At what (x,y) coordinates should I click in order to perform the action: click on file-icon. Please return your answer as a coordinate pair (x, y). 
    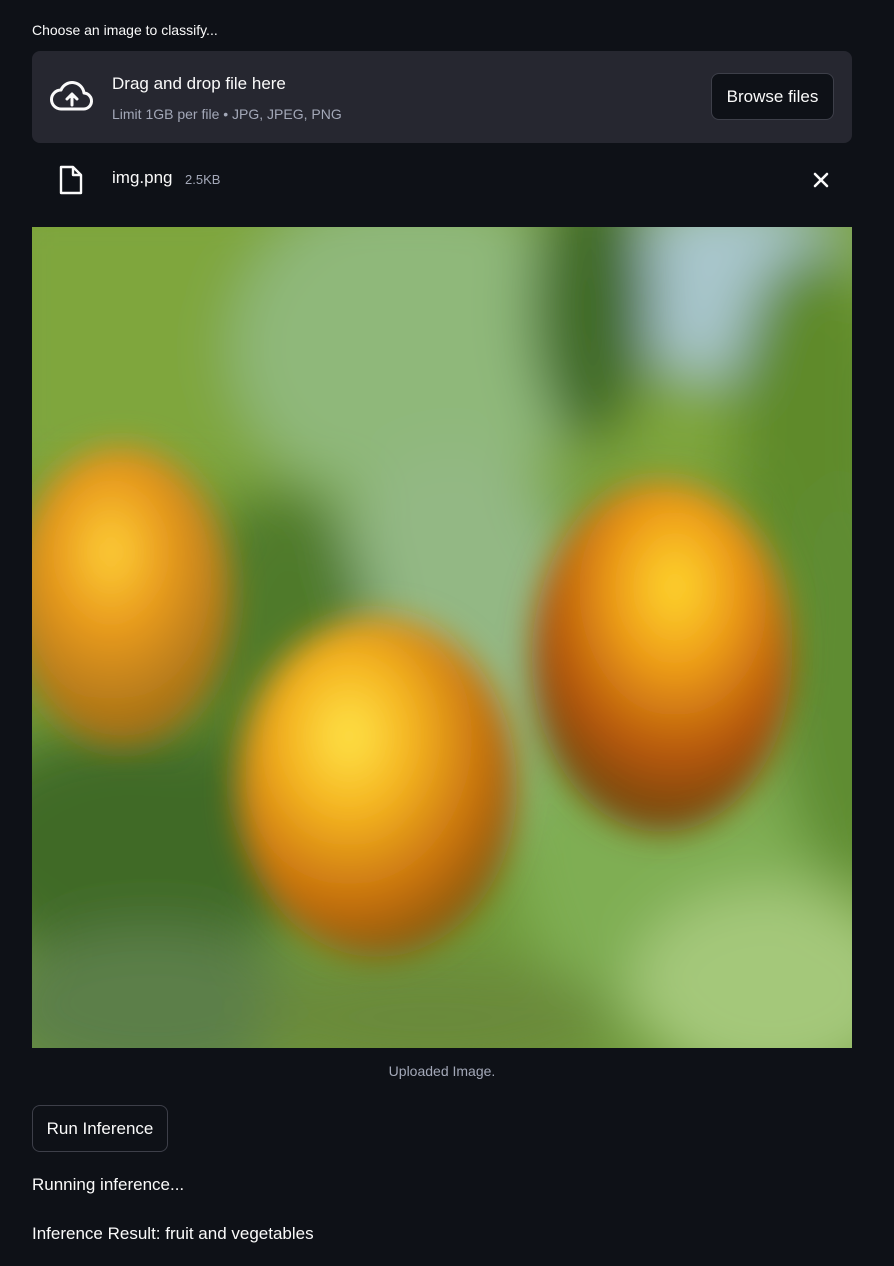
    Looking at the image, I should click on (71, 180).